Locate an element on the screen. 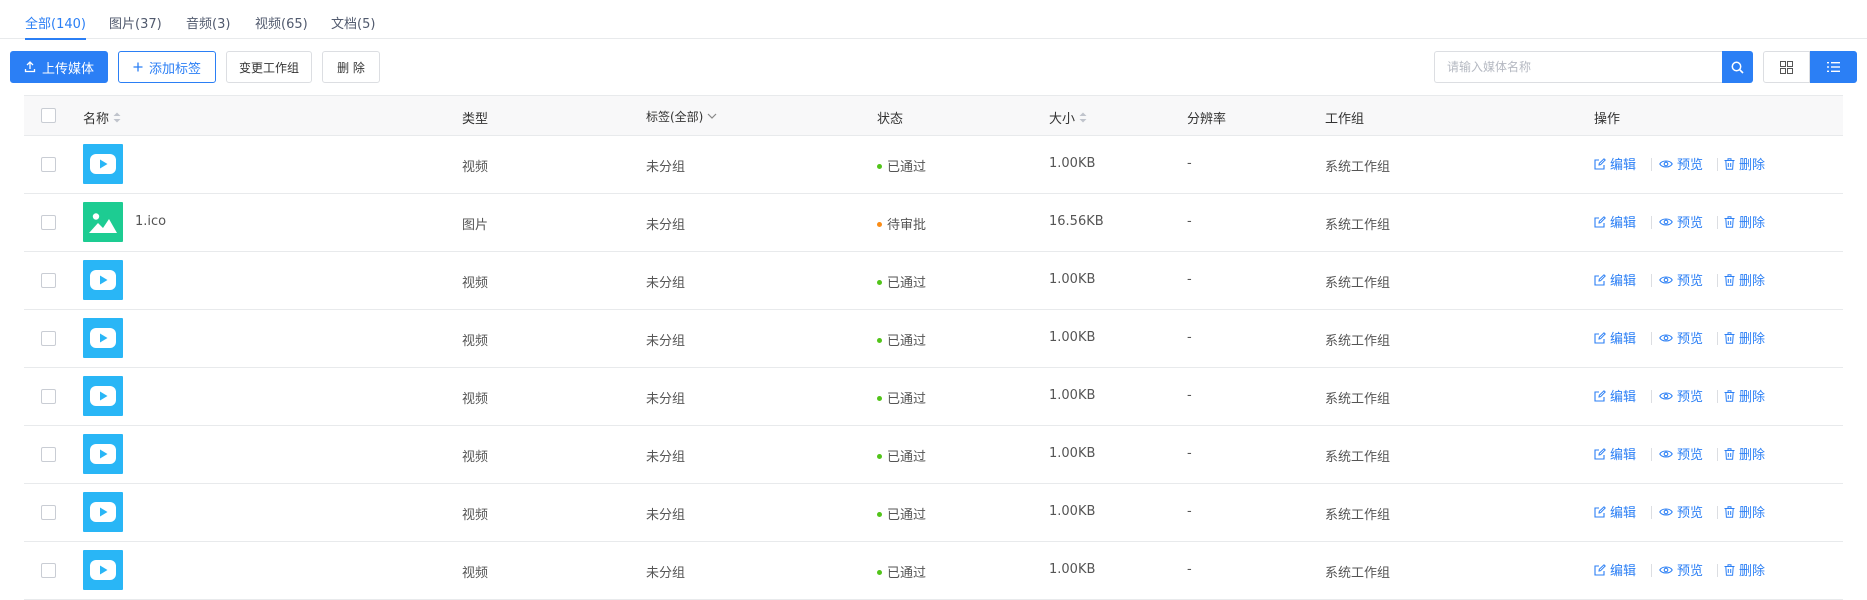  tab-documents: 文档(5) is located at coordinates (353, 22).